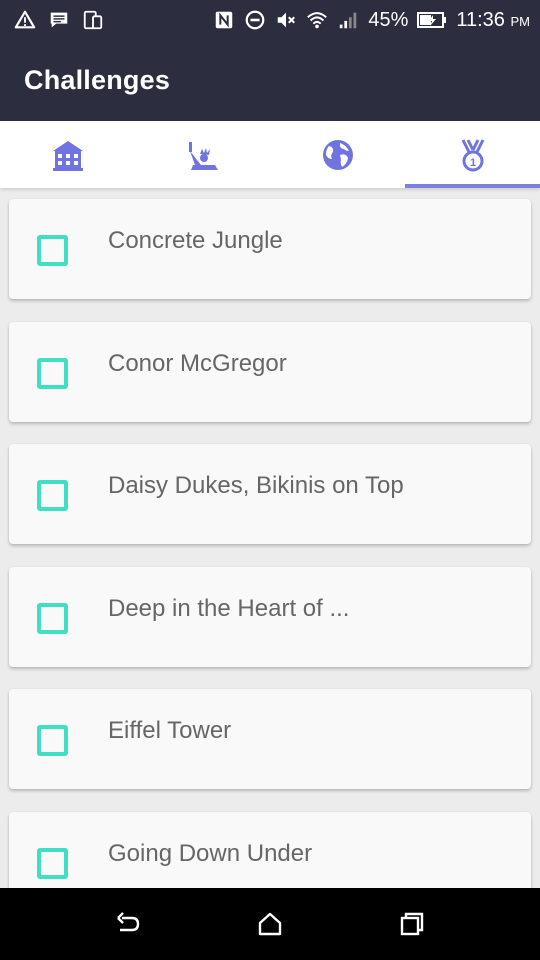 This screenshot has height=960, width=540. What do you see at coordinates (480, 19) in the screenshot?
I see `clock-time: 11:36` at bounding box center [480, 19].